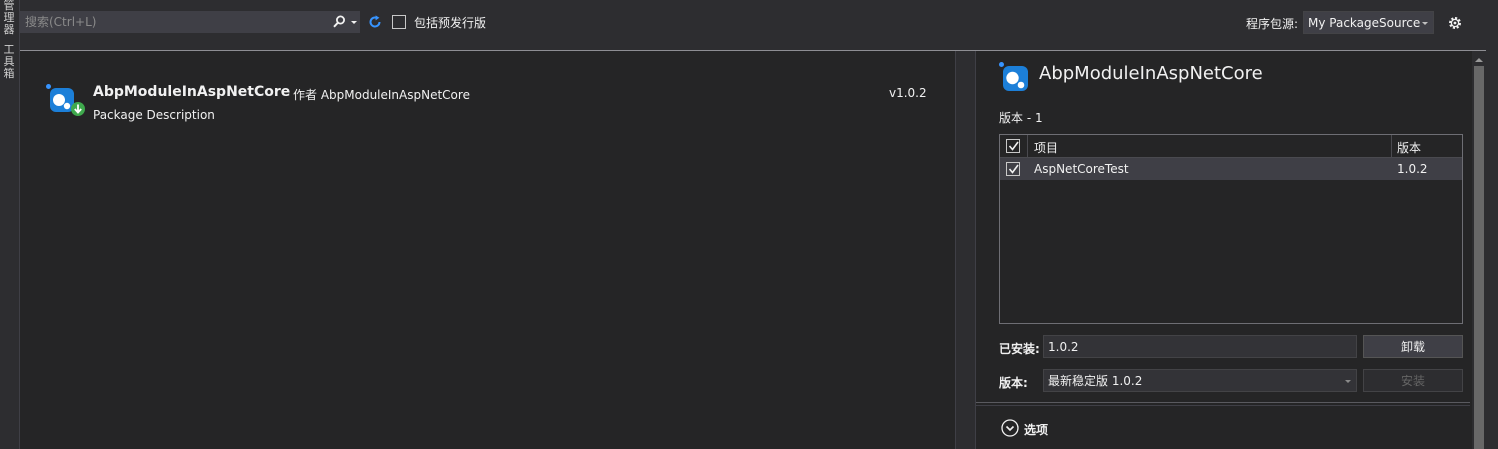 The image size is (1498, 449). I want to click on select-all-checkbox, so click(1013, 146).